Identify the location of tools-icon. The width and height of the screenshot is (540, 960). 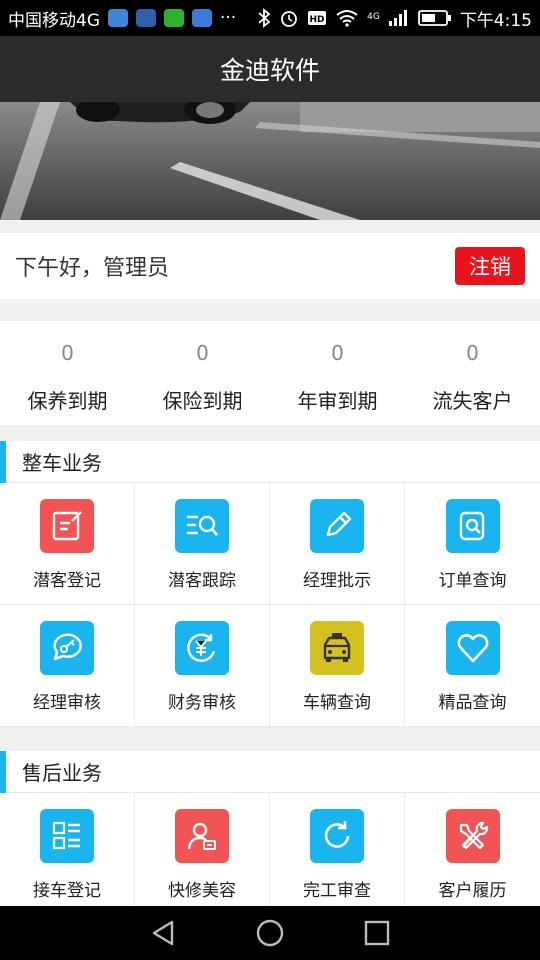
(472, 836).